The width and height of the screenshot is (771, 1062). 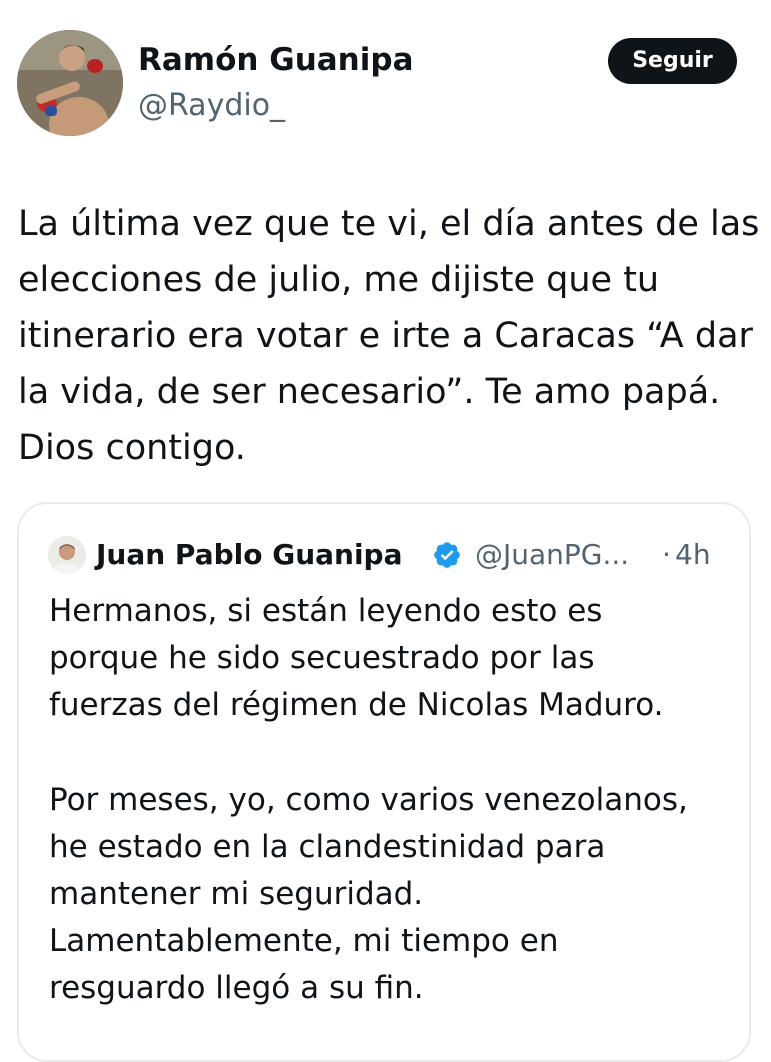 I want to click on avatar-photo, so click(x=70, y=83).